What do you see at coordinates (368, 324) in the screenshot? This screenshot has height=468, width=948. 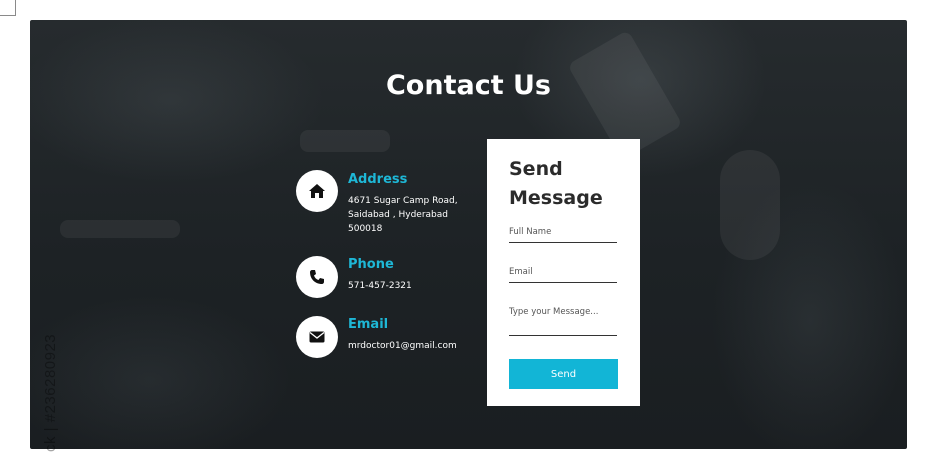 I see `email-heading: Email` at bounding box center [368, 324].